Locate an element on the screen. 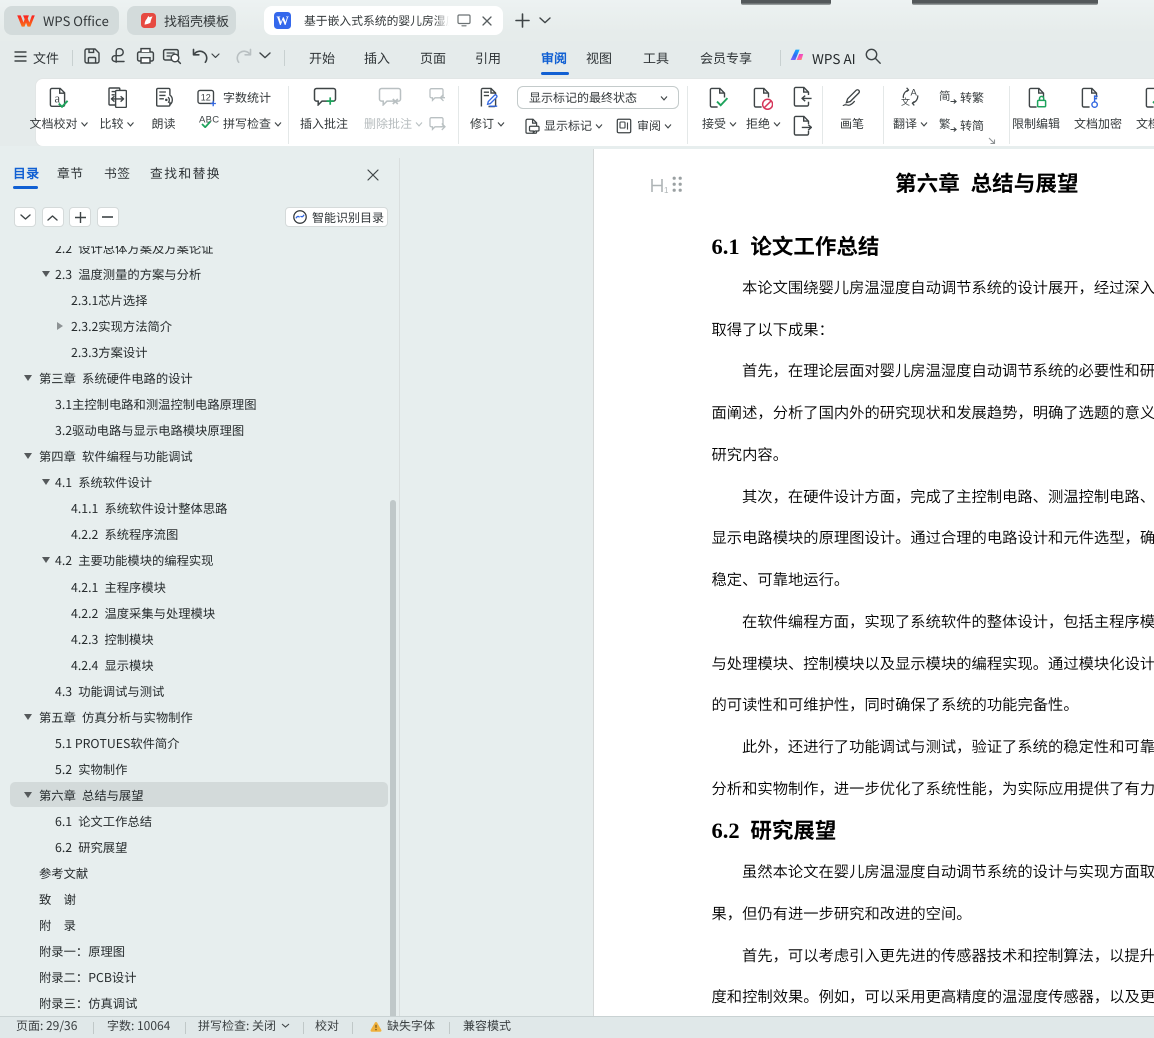  svg-text: 文 is located at coordinates (905, 100).